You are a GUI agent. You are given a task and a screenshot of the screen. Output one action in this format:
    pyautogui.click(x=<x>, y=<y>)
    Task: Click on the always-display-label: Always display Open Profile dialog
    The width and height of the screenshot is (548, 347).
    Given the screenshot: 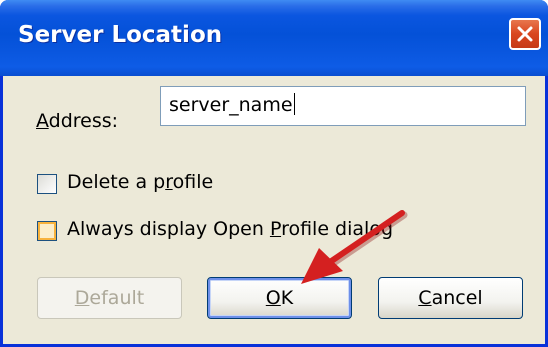 What is the action you would take?
    pyautogui.click(x=230, y=229)
    